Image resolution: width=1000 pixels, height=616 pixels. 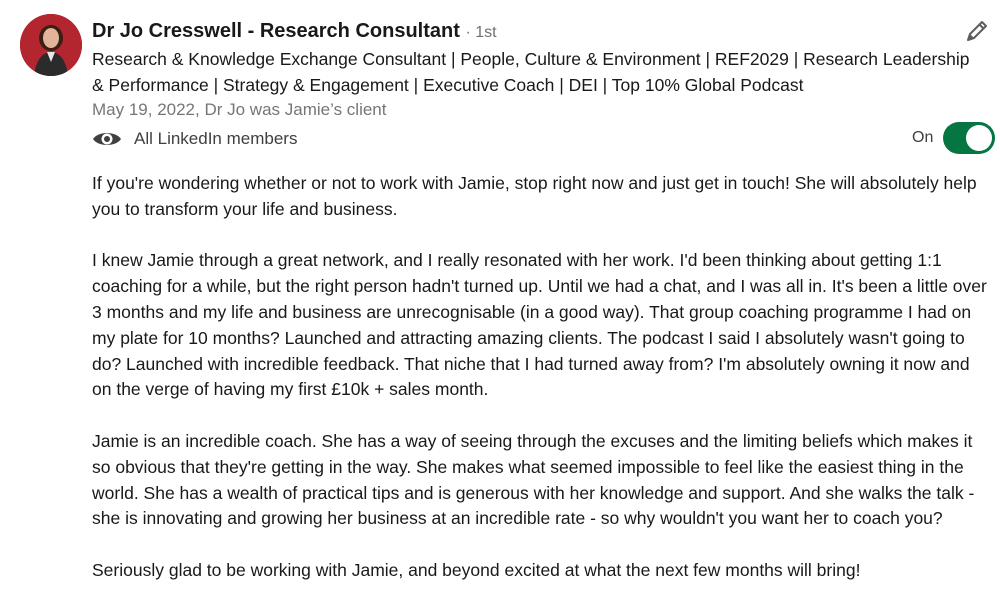 What do you see at coordinates (51, 45) in the screenshot?
I see `avatar` at bounding box center [51, 45].